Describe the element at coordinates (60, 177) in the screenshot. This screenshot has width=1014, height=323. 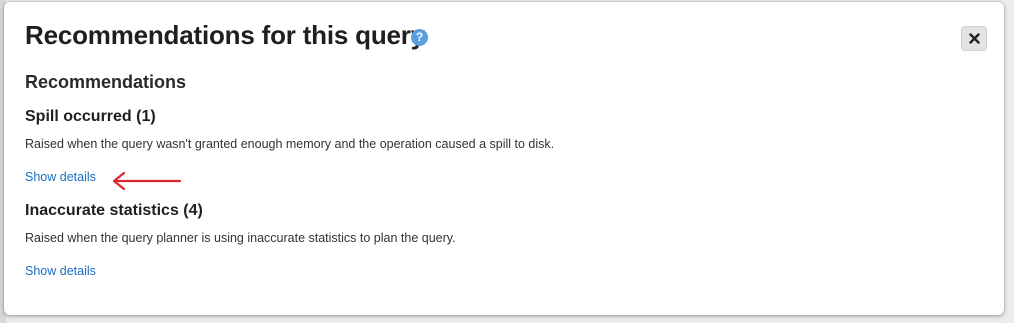
I see `show-details-link-spill: Show details` at that location.